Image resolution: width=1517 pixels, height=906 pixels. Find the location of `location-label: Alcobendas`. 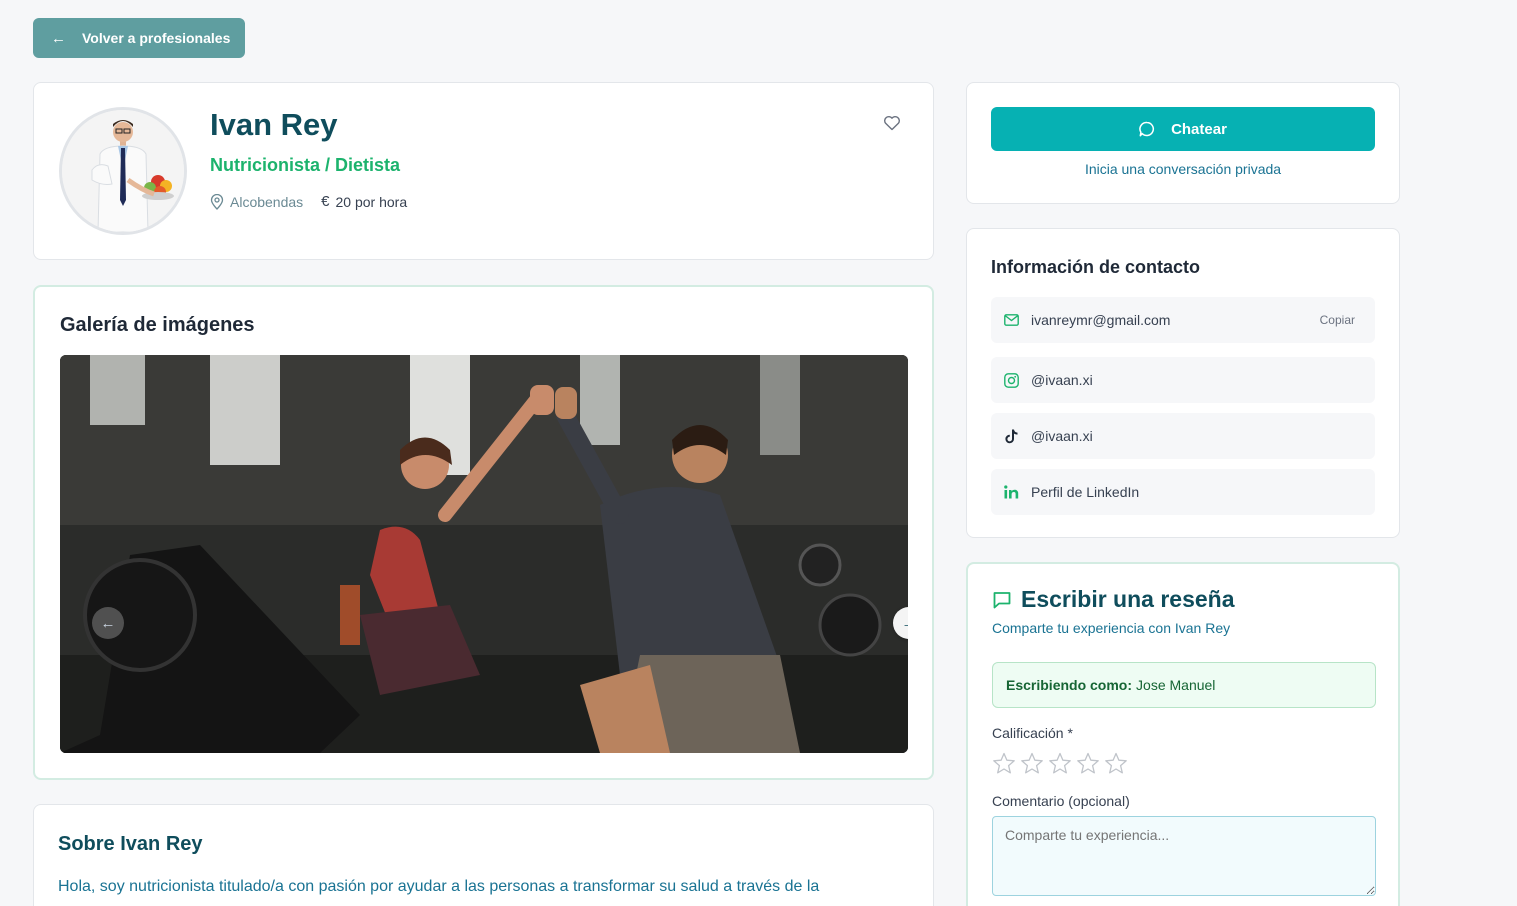

location-label: Alcobendas is located at coordinates (267, 201).